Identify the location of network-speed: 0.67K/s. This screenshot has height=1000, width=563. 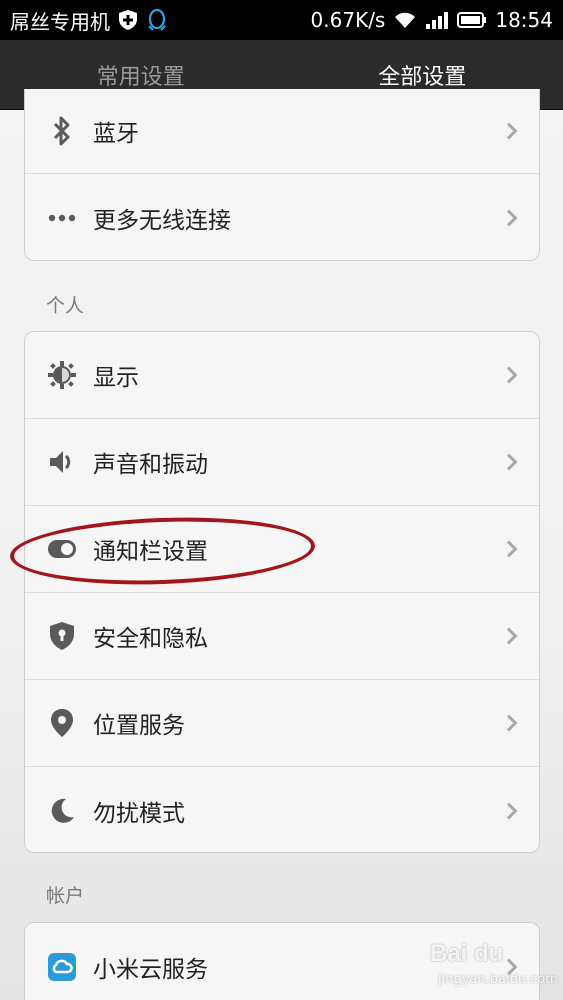
(348, 20).